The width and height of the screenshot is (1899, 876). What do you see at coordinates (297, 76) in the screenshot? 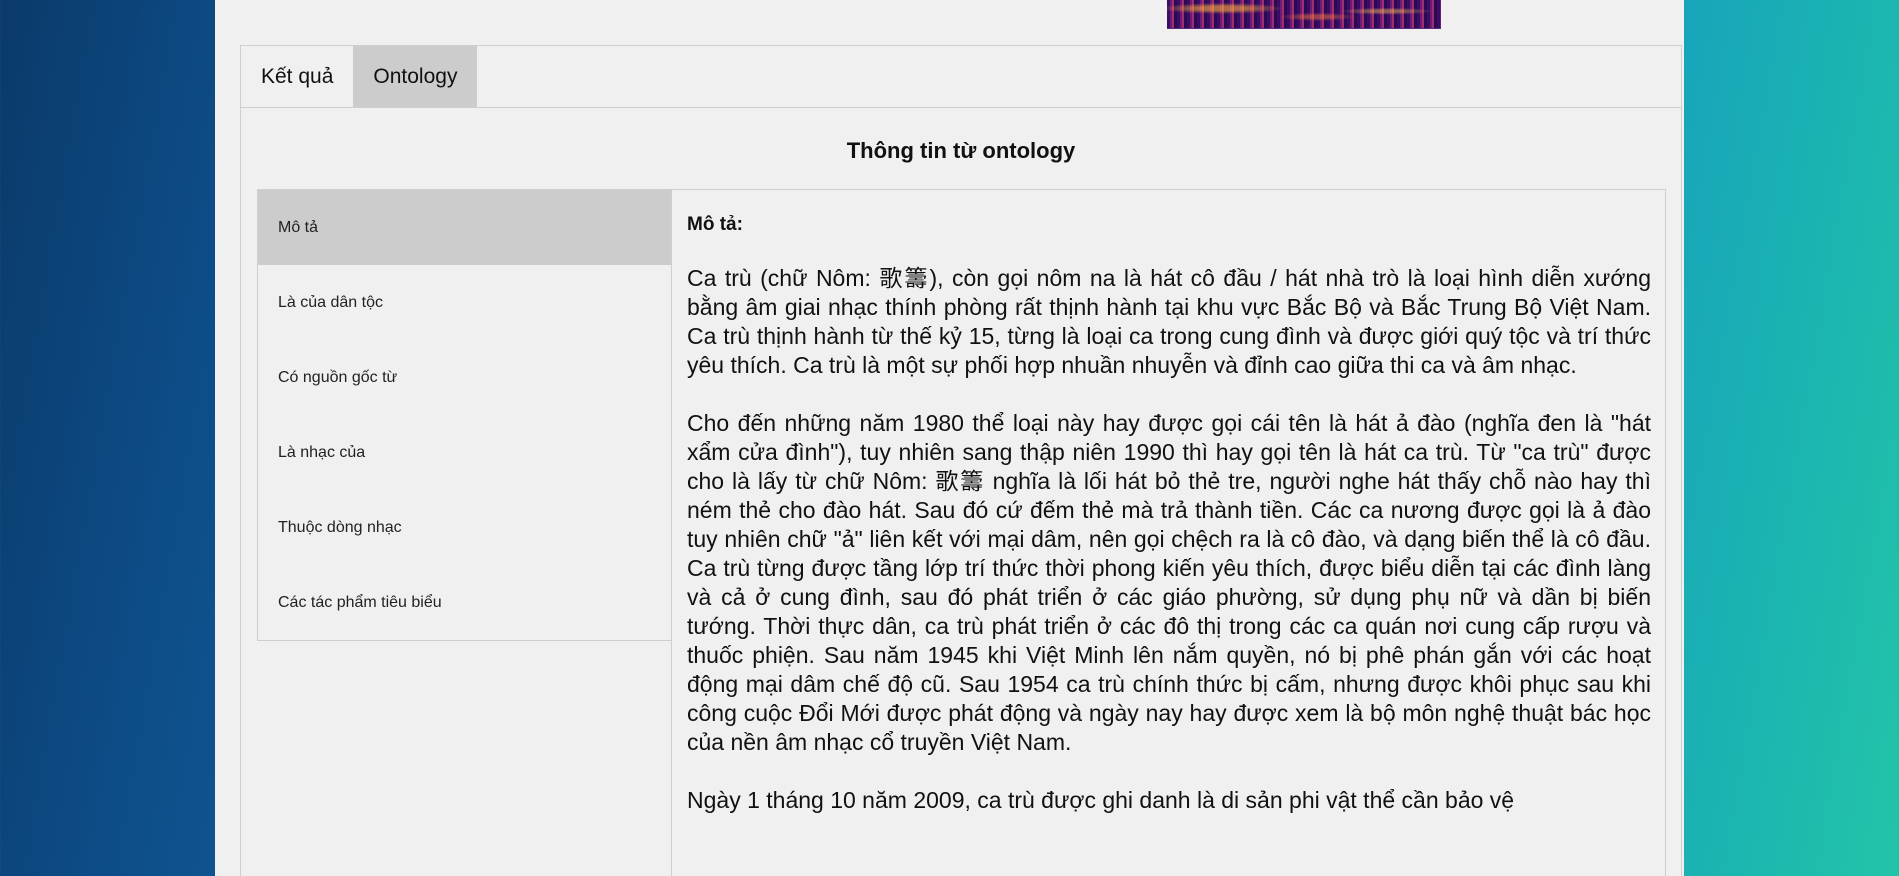
I see `tab-results: Kết quả` at bounding box center [297, 76].